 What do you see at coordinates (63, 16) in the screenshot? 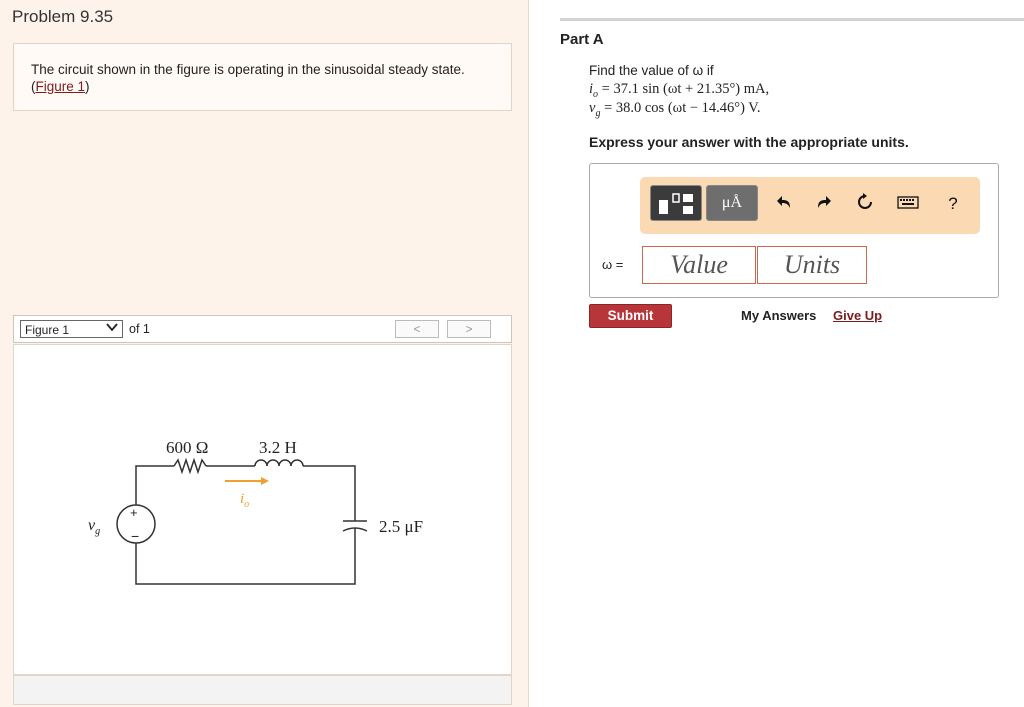
I see `problem-title: Problem 9.35` at bounding box center [63, 16].